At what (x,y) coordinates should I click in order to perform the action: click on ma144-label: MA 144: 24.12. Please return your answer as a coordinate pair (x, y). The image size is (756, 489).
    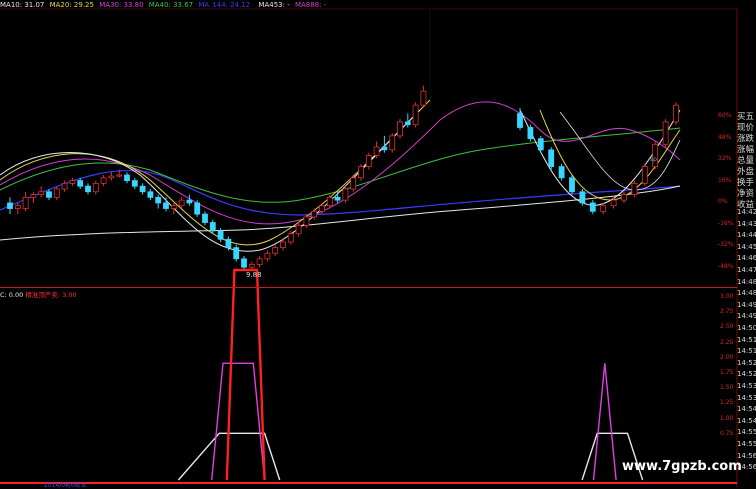
    Looking at the image, I should click on (225, 5).